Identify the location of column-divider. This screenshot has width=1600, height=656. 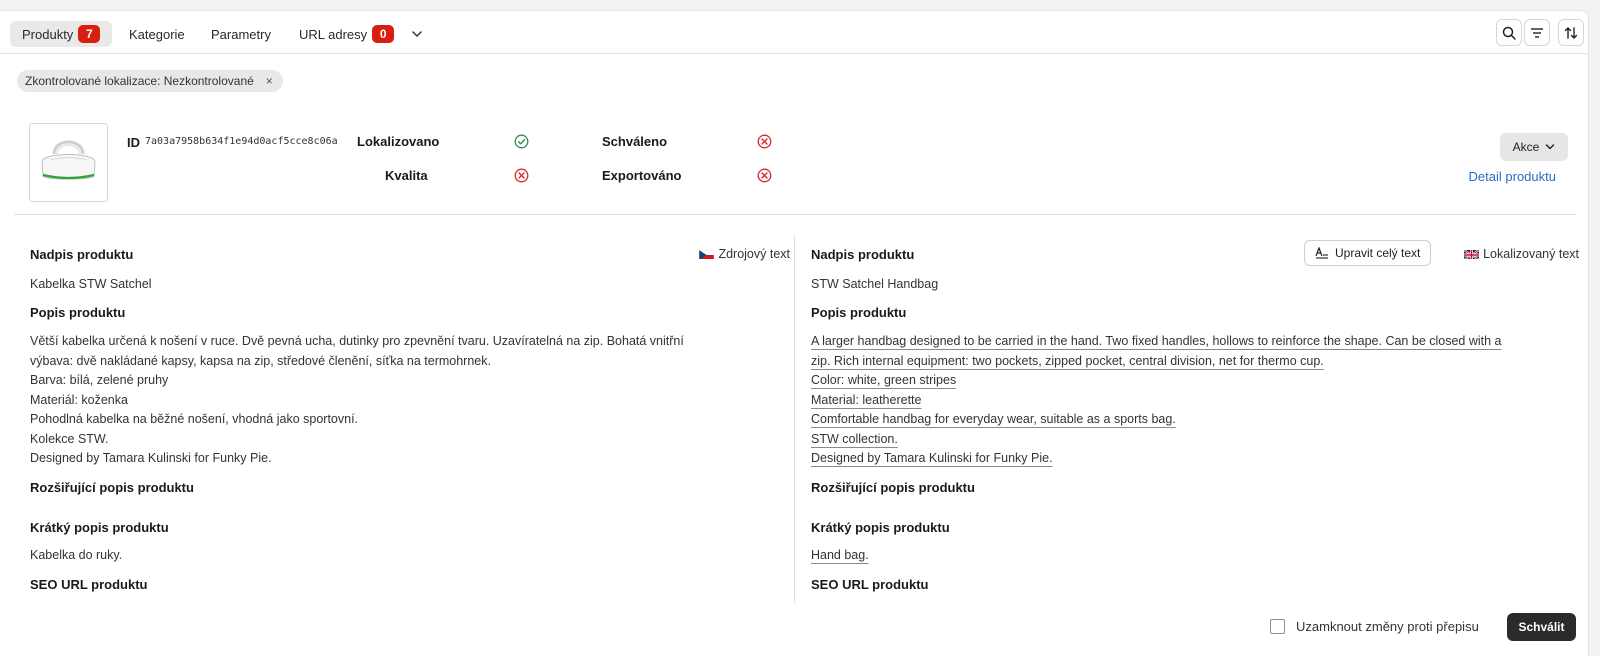
(794, 419).